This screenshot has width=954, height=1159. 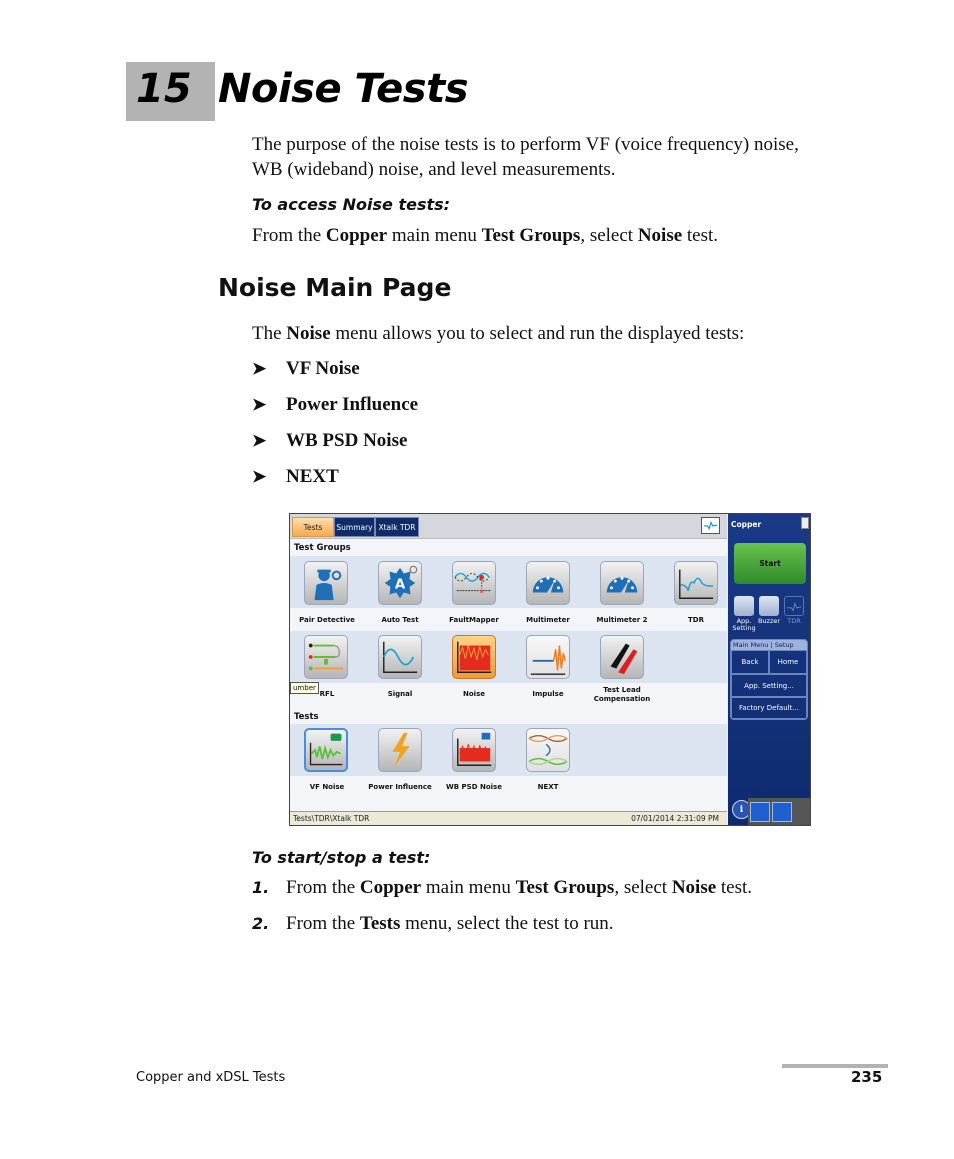 What do you see at coordinates (474, 620) in the screenshot?
I see `faultmapper-label: FaultMapper` at bounding box center [474, 620].